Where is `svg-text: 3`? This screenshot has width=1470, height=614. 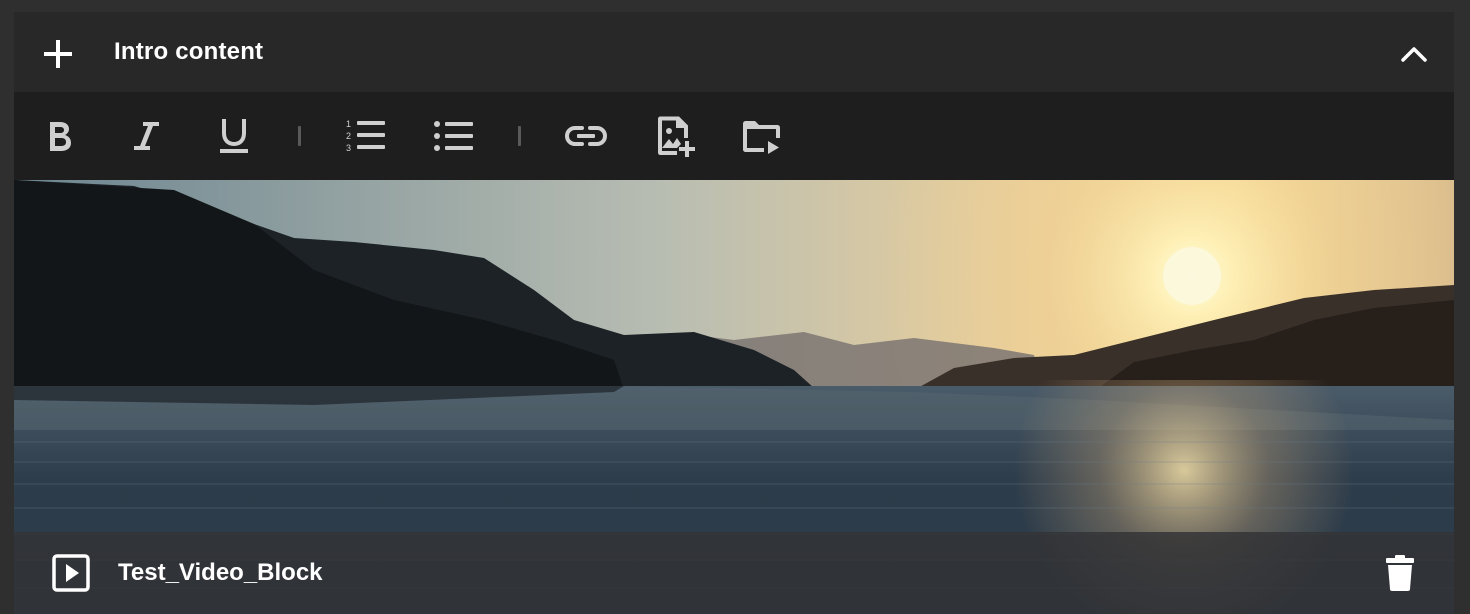
svg-text: 3 is located at coordinates (348, 148).